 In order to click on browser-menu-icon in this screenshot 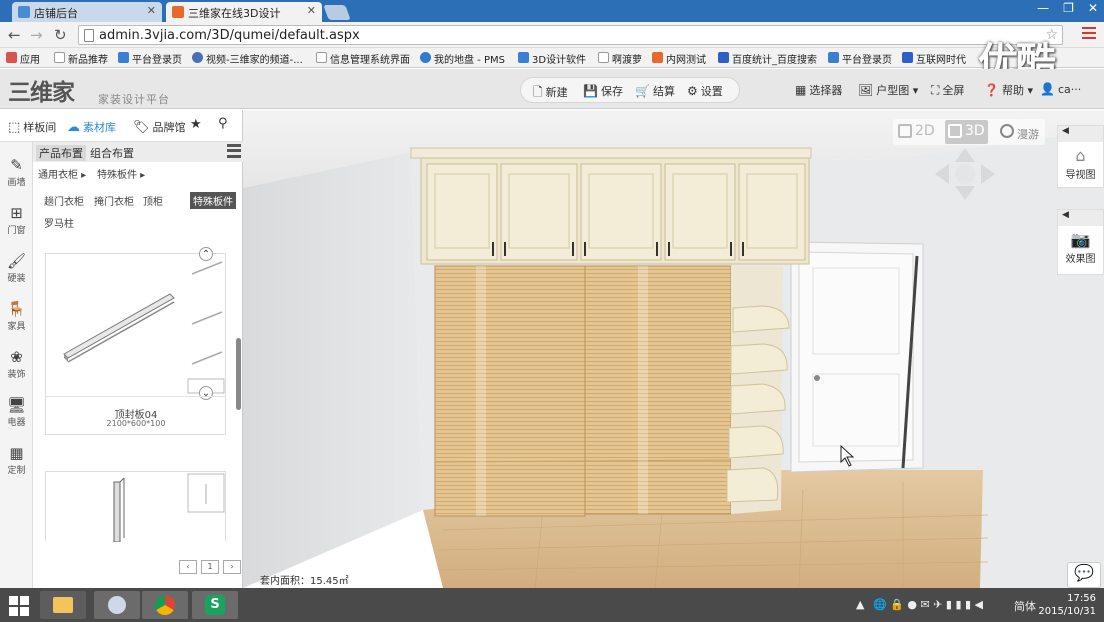, I will do `click(1089, 33)`.